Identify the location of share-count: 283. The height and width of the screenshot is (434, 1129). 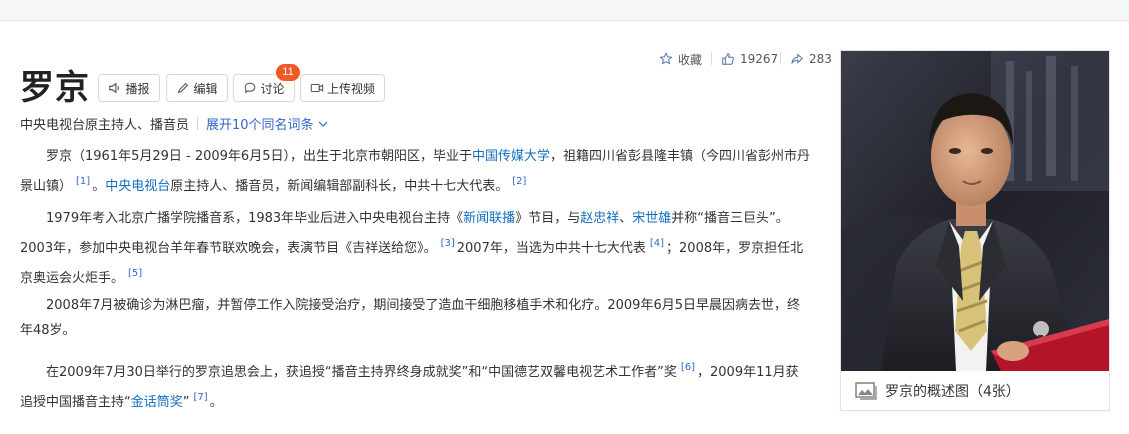
(820, 59).